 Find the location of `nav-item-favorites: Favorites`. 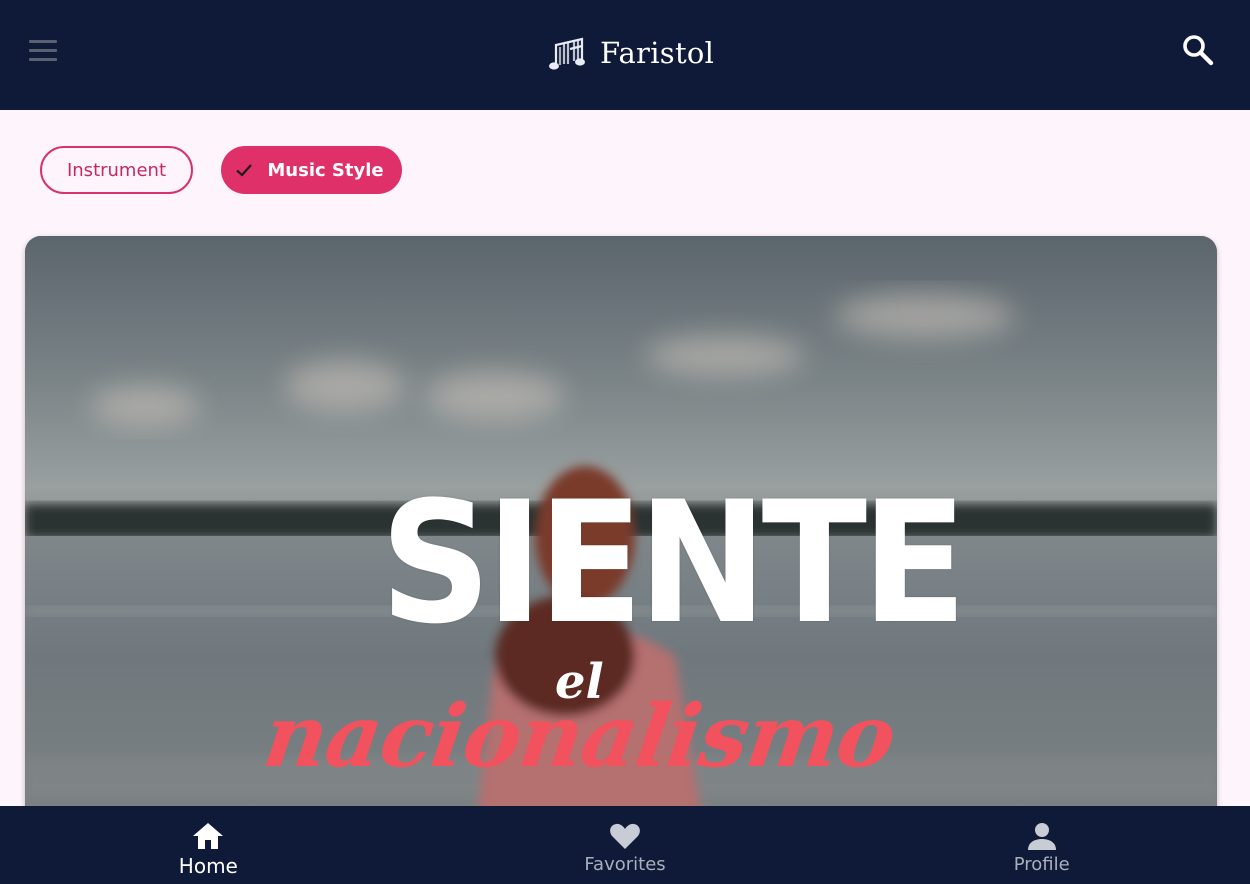

nav-item-favorites: Favorites is located at coordinates (625, 845).